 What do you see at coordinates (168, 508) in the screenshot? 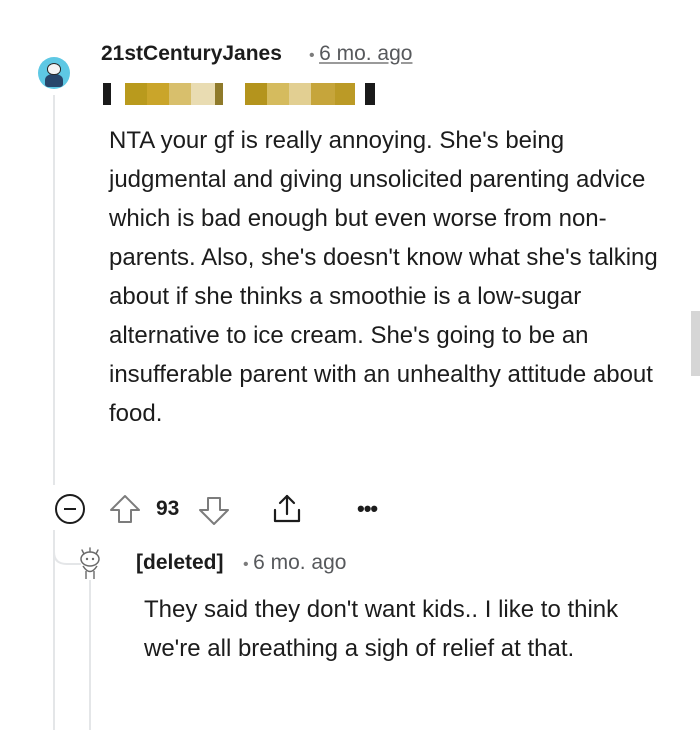
I see `vote-count: 93` at bounding box center [168, 508].